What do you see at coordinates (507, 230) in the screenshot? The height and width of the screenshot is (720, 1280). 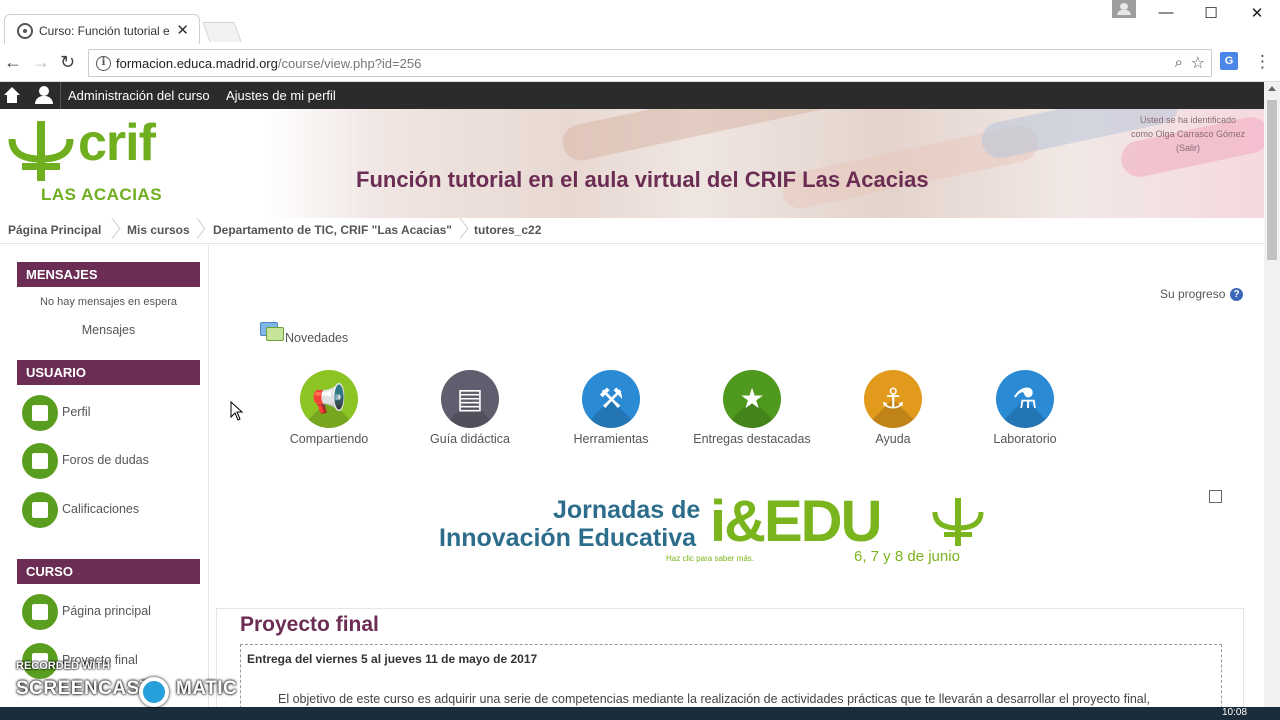 I see `breadcrumb-item-course: tutores_c22` at bounding box center [507, 230].